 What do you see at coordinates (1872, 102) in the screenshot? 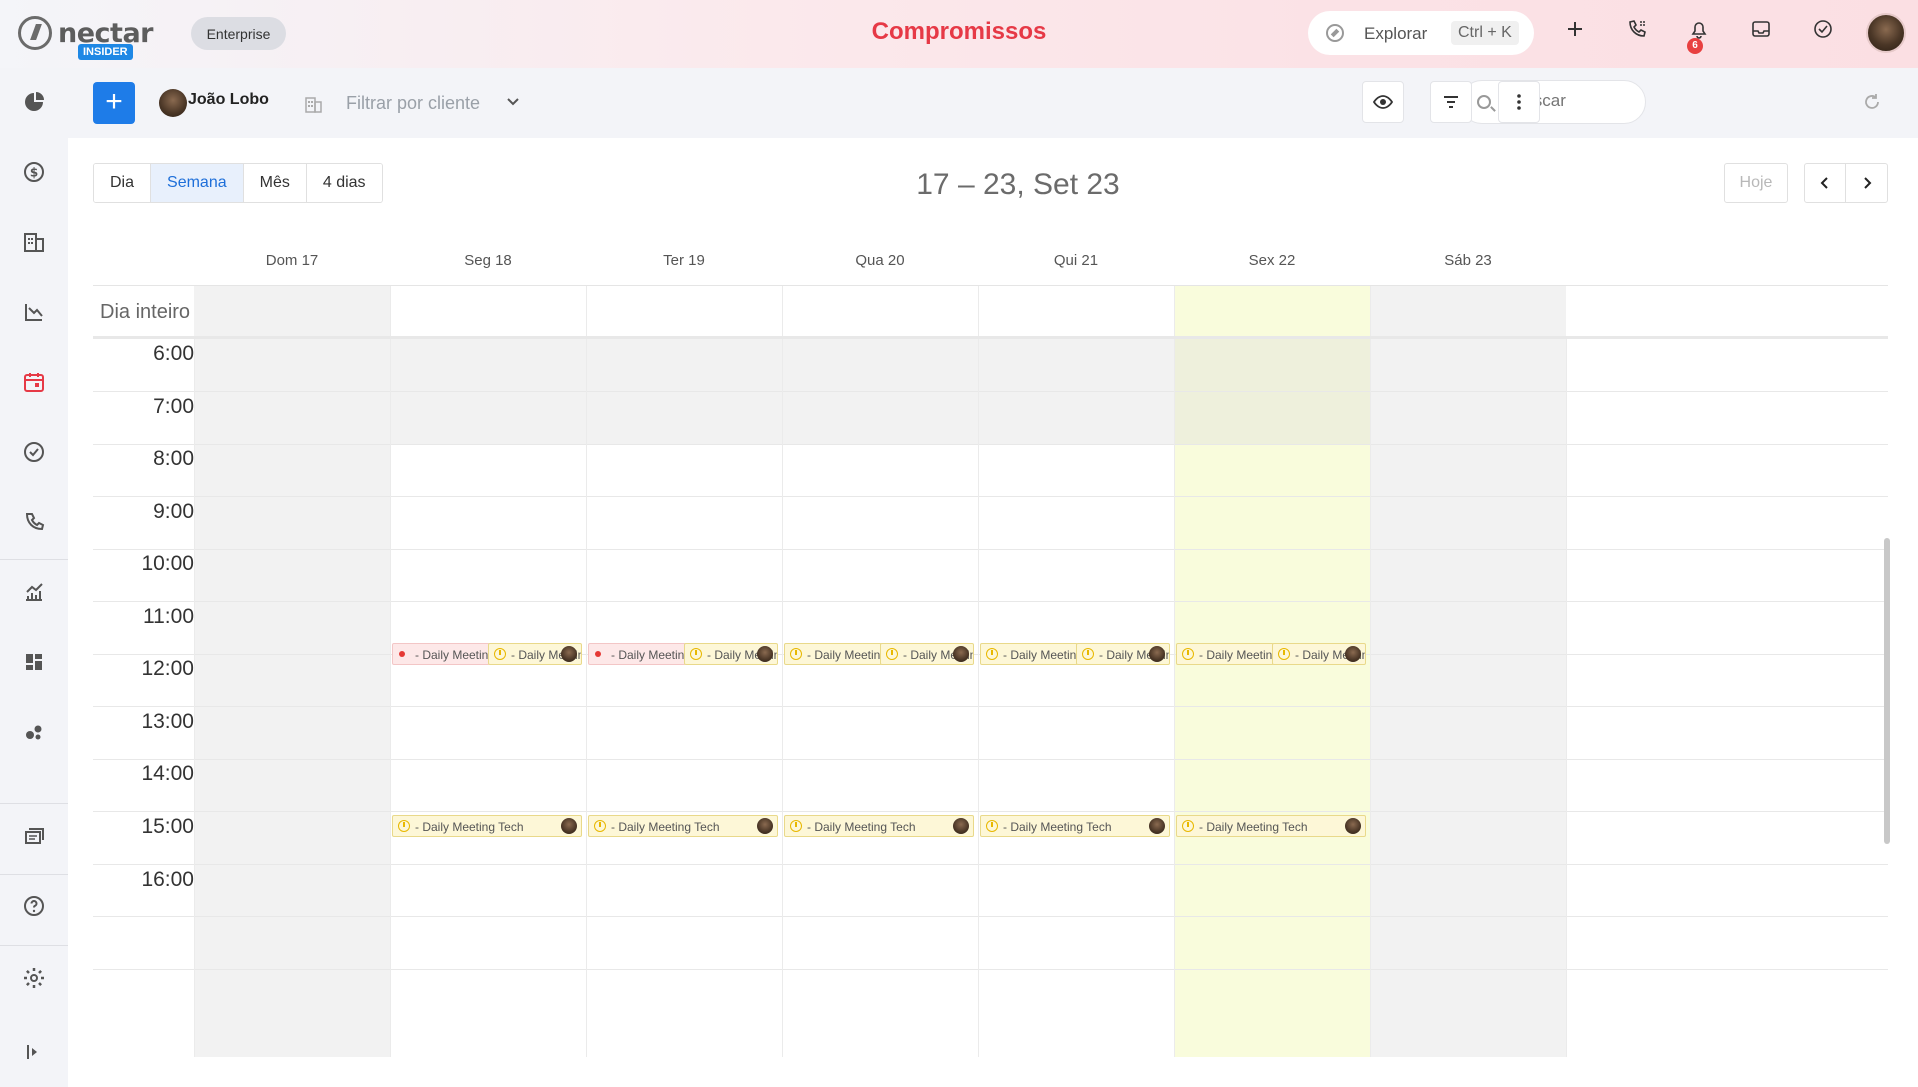
I see `refresh-icon` at bounding box center [1872, 102].